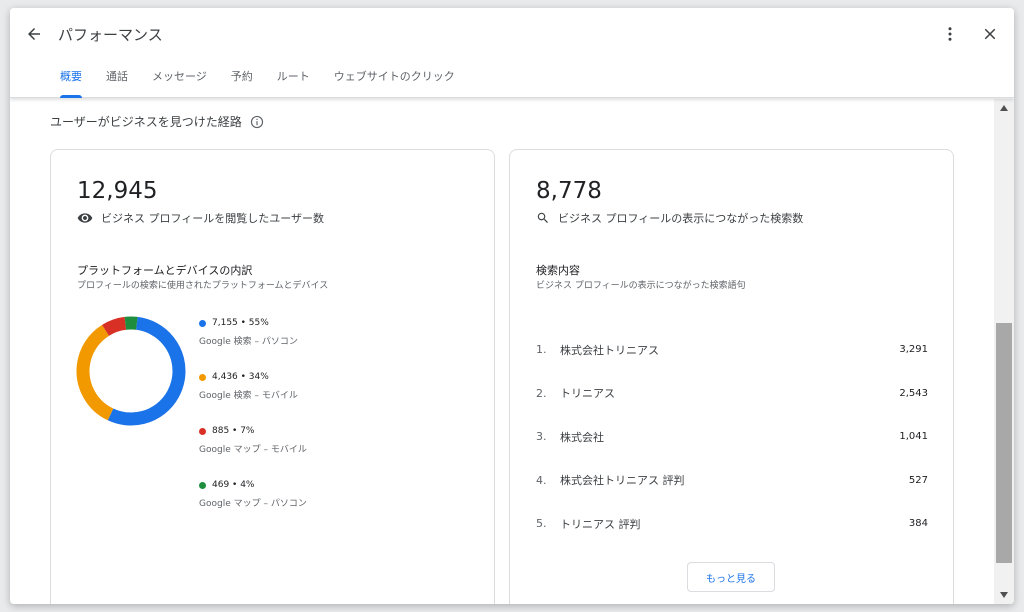  Describe the element at coordinates (248, 396) in the screenshot. I see `legend-label: Google 検索 – モバイル` at that location.